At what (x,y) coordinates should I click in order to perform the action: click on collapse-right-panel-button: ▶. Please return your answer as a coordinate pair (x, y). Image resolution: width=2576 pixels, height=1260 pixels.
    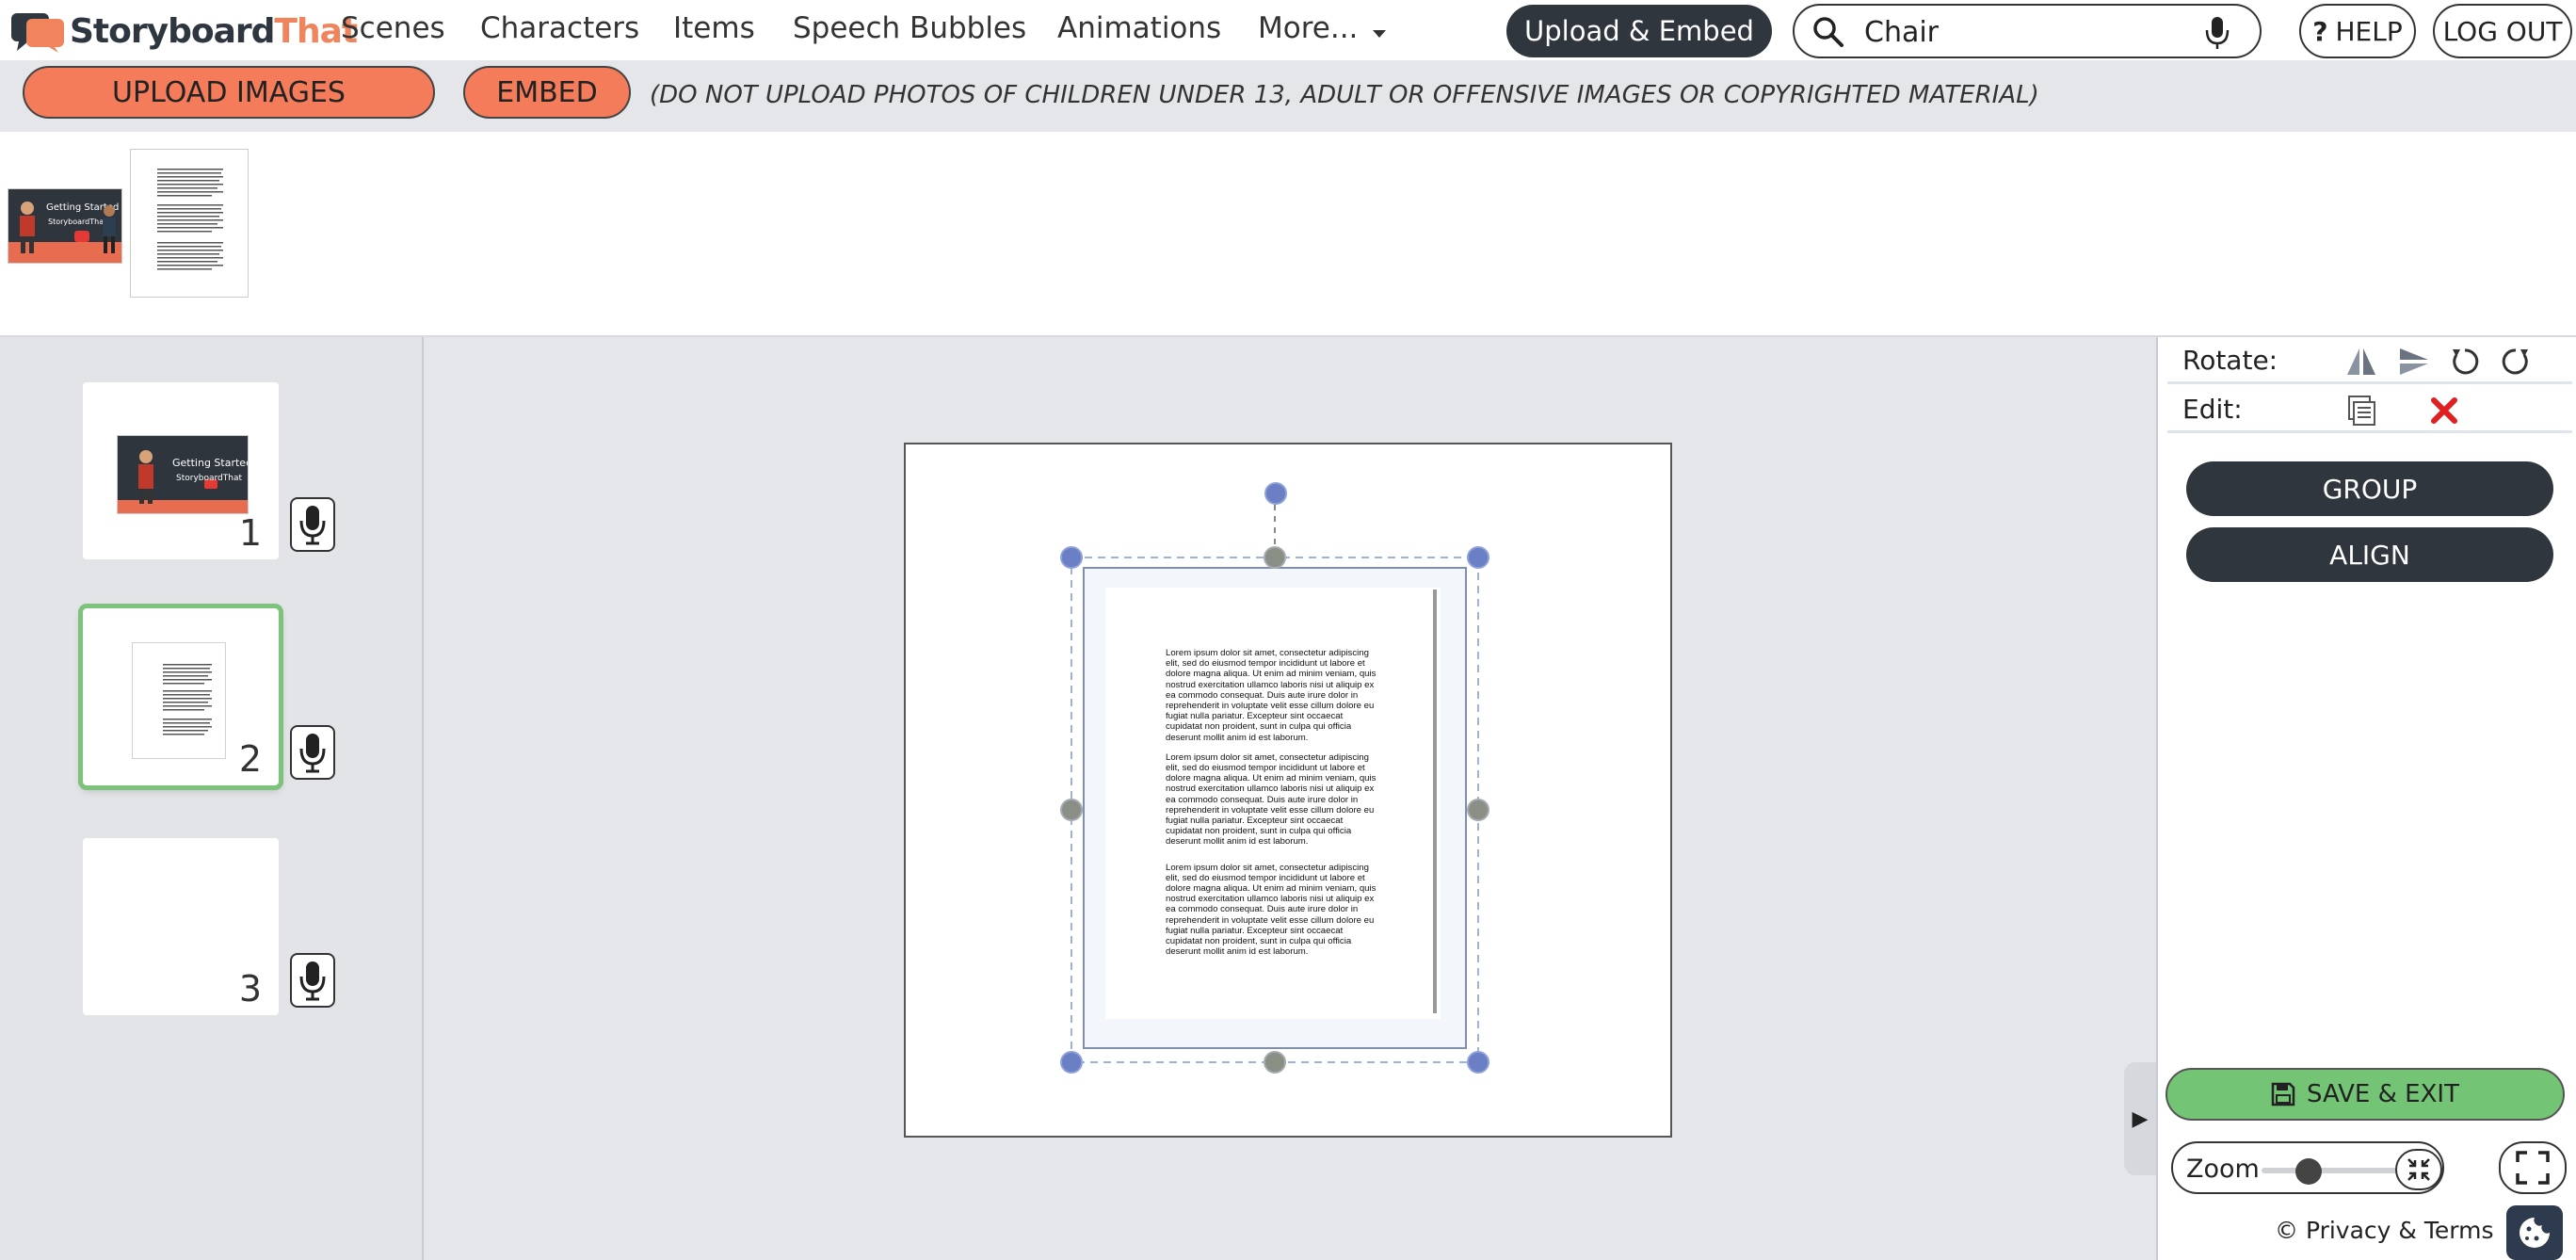
    Looking at the image, I should click on (2140, 1118).